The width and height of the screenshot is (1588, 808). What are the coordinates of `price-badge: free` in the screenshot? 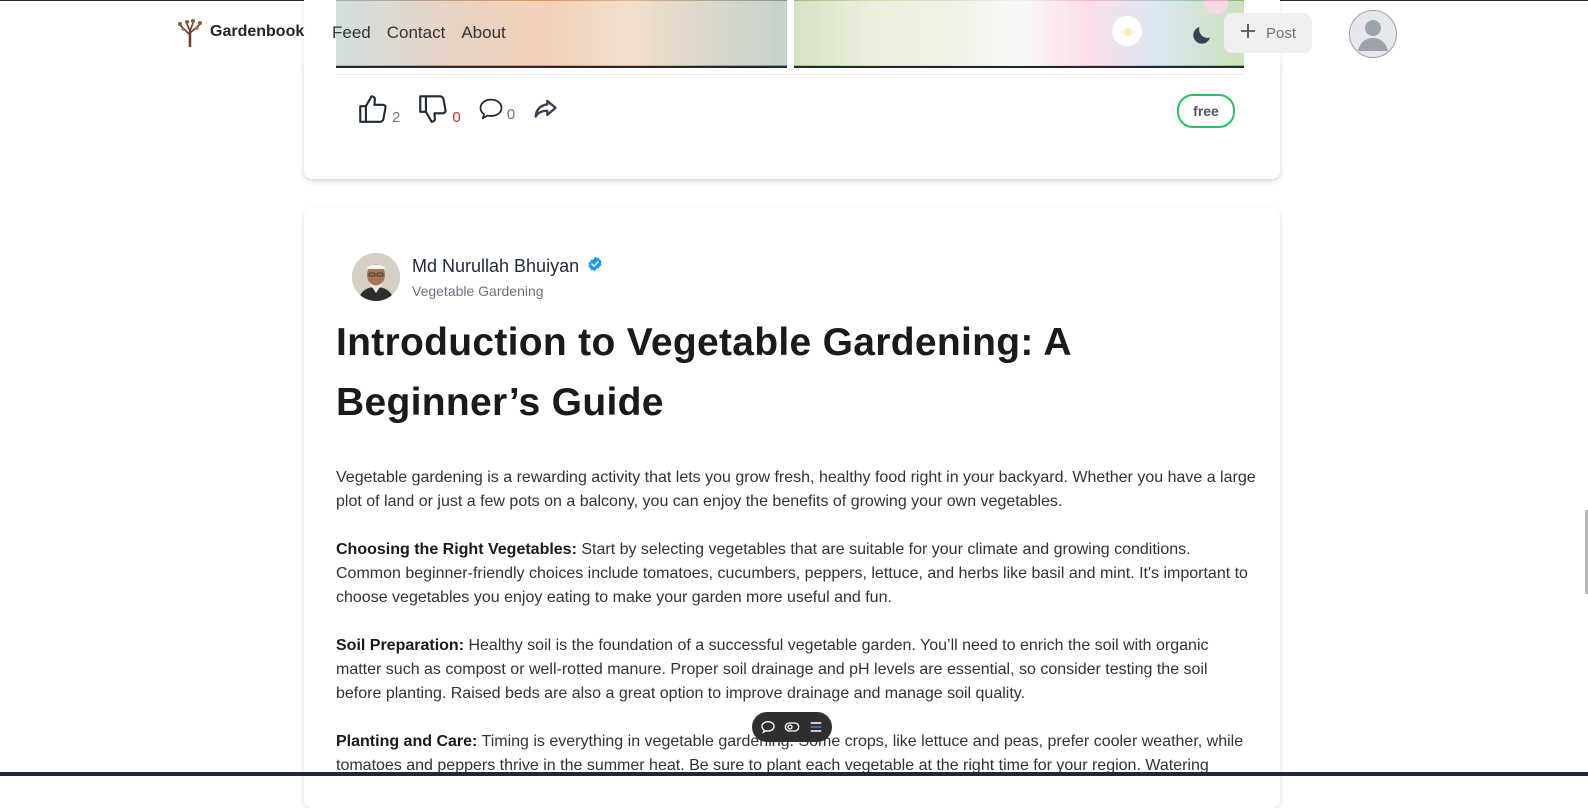 It's located at (1206, 111).